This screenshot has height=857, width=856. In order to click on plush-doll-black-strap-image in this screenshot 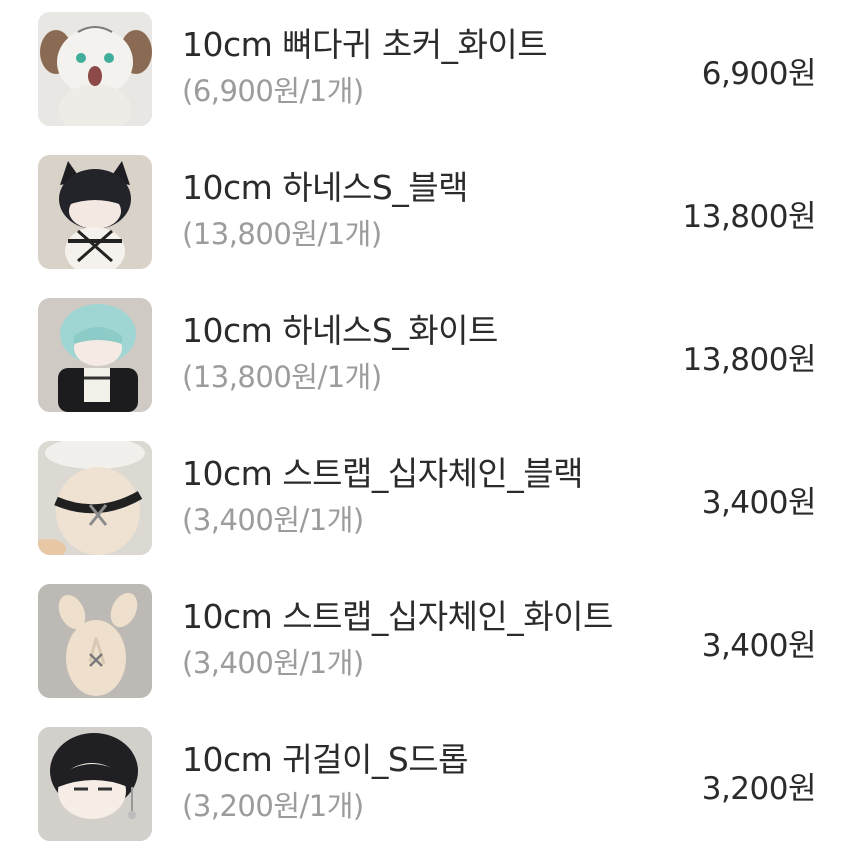, I will do `click(95, 498)`.